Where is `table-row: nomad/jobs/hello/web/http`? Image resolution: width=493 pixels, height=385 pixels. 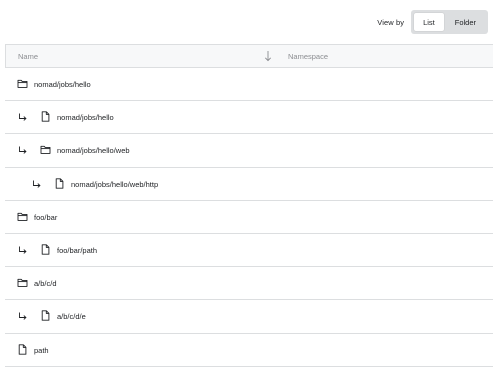 table-row: nomad/jobs/hello/web/http is located at coordinates (249, 184).